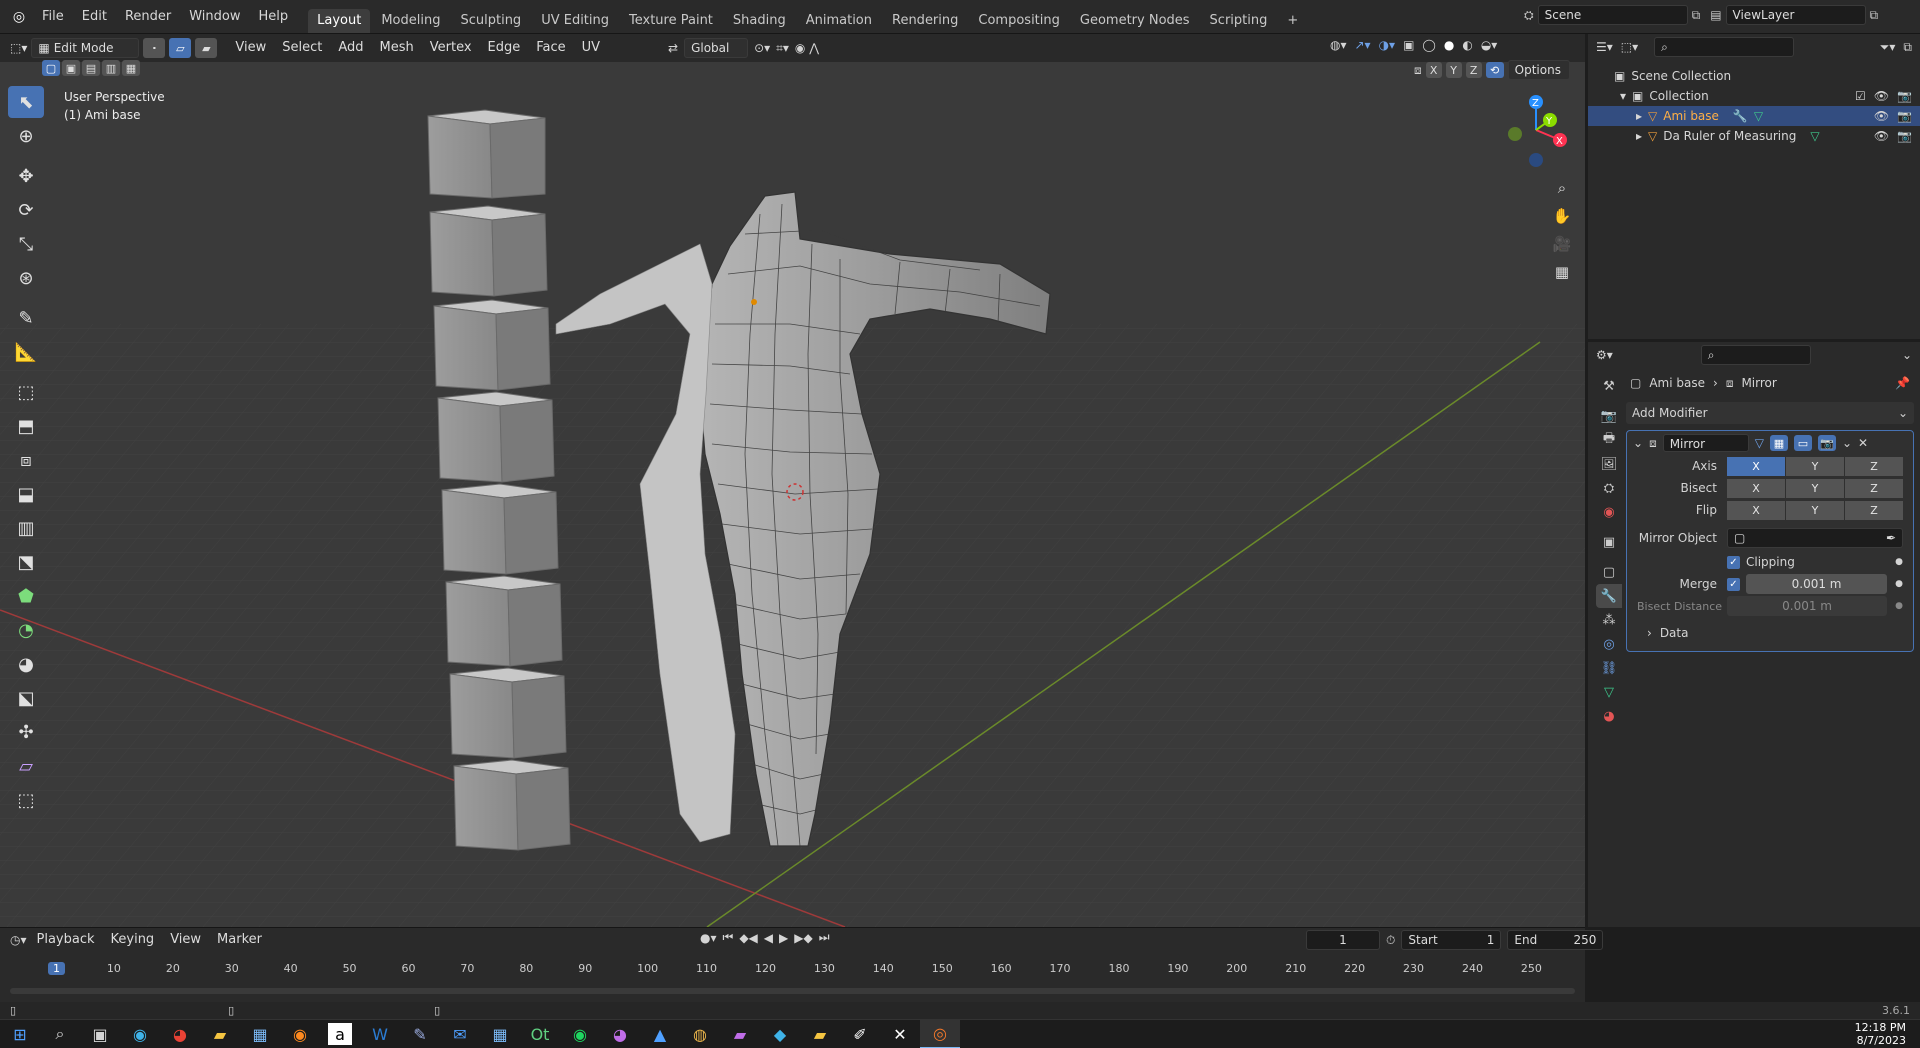 This screenshot has width=1920, height=1048. What do you see at coordinates (1907, 355) in the screenshot?
I see `collapse-icon: ⌄` at bounding box center [1907, 355].